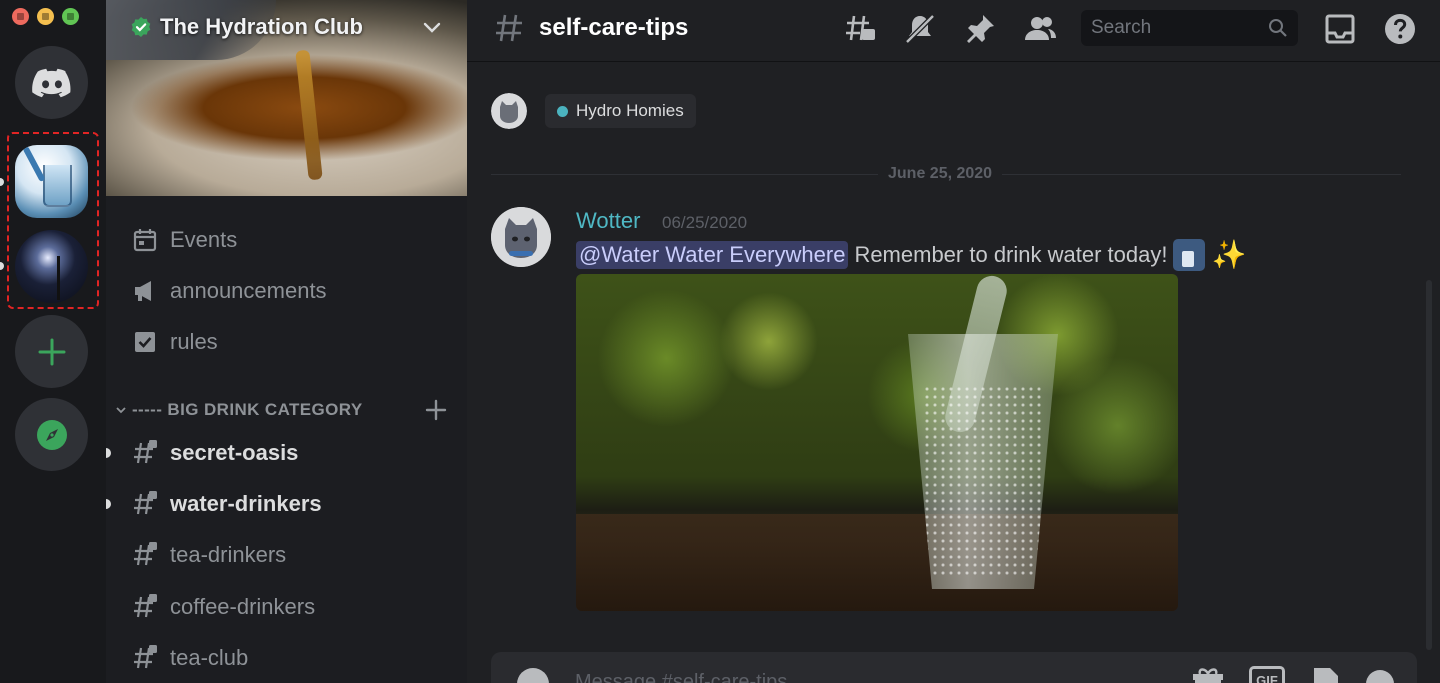 The image size is (1440, 683). I want to click on sparkles-emoji: ✨, so click(1229, 254).